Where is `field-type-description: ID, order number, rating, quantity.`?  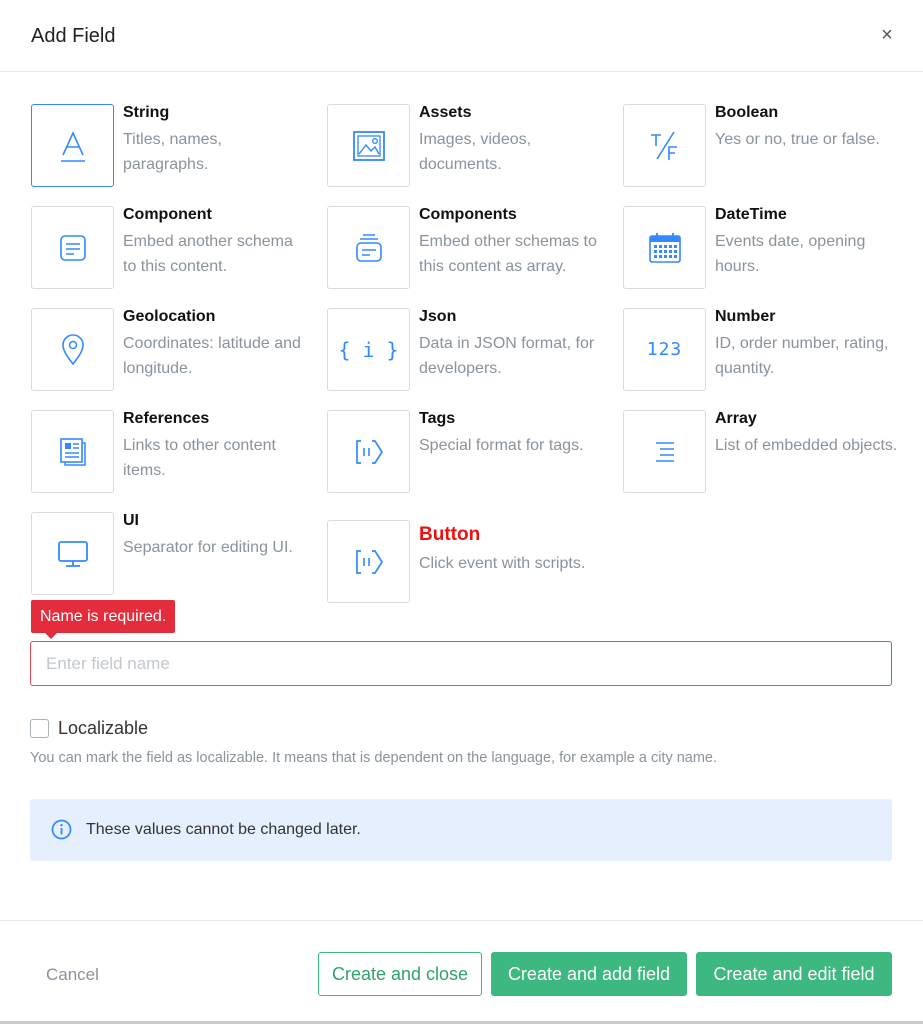 field-type-description: ID, order number, rating, quantity. is located at coordinates (802, 356).